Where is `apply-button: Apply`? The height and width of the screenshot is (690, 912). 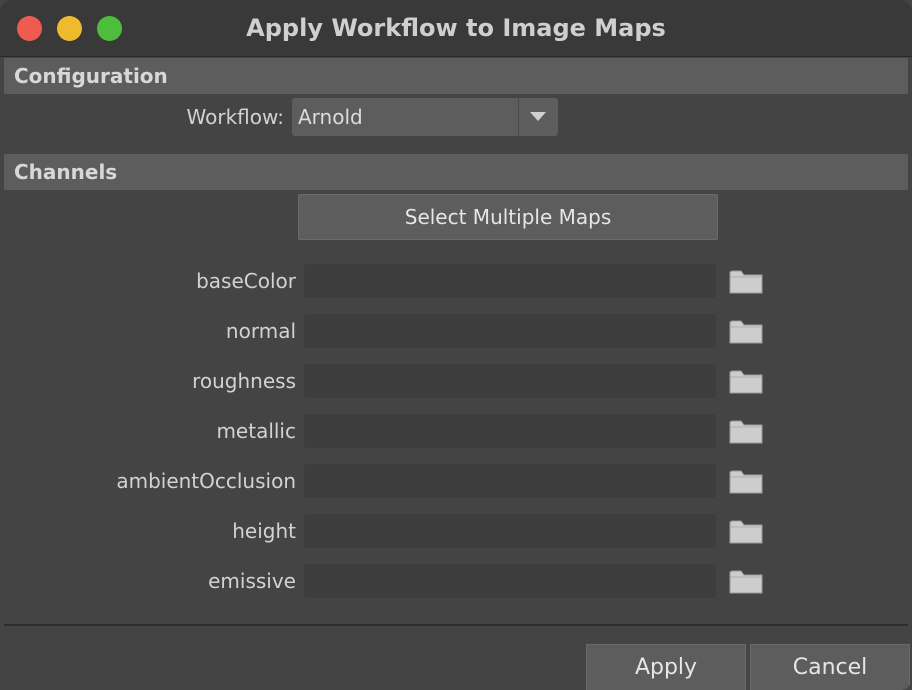
apply-button: Apply is located at coordinates (666, 667).